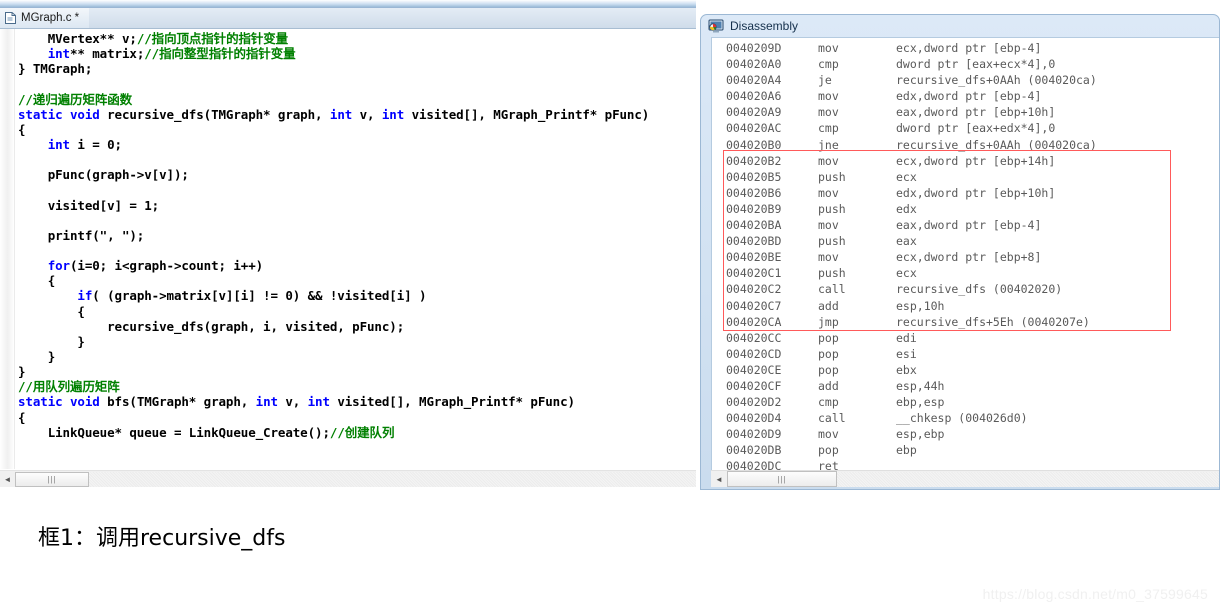  I want to click on disassembly-row: 004020AC cmp dword ptr [eax+edx*4],0, so click(911, 128).